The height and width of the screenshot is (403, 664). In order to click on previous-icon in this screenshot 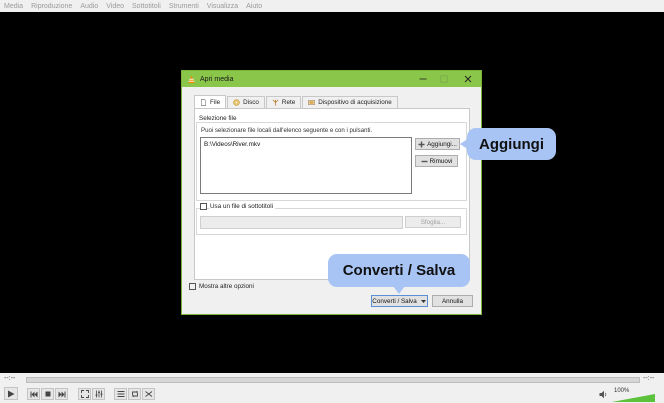, I will do `click(33, 394)`.